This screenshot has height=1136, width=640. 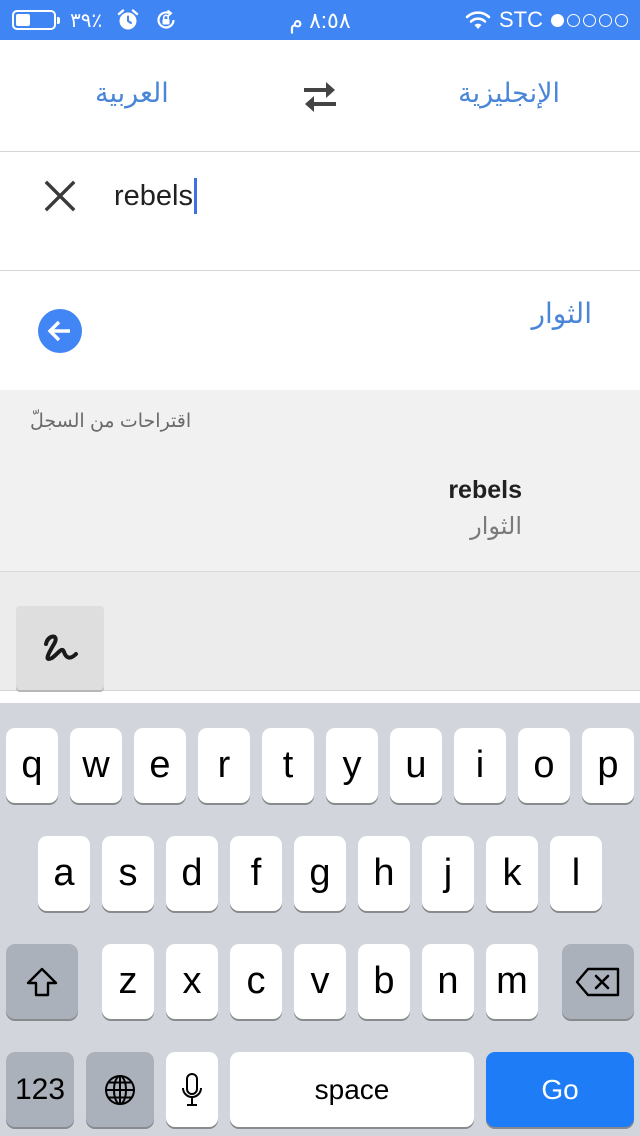 What do you see at coordinates (160, 765) in the screenshot?
I see `key-e: e` at bounding box center [160, 765].